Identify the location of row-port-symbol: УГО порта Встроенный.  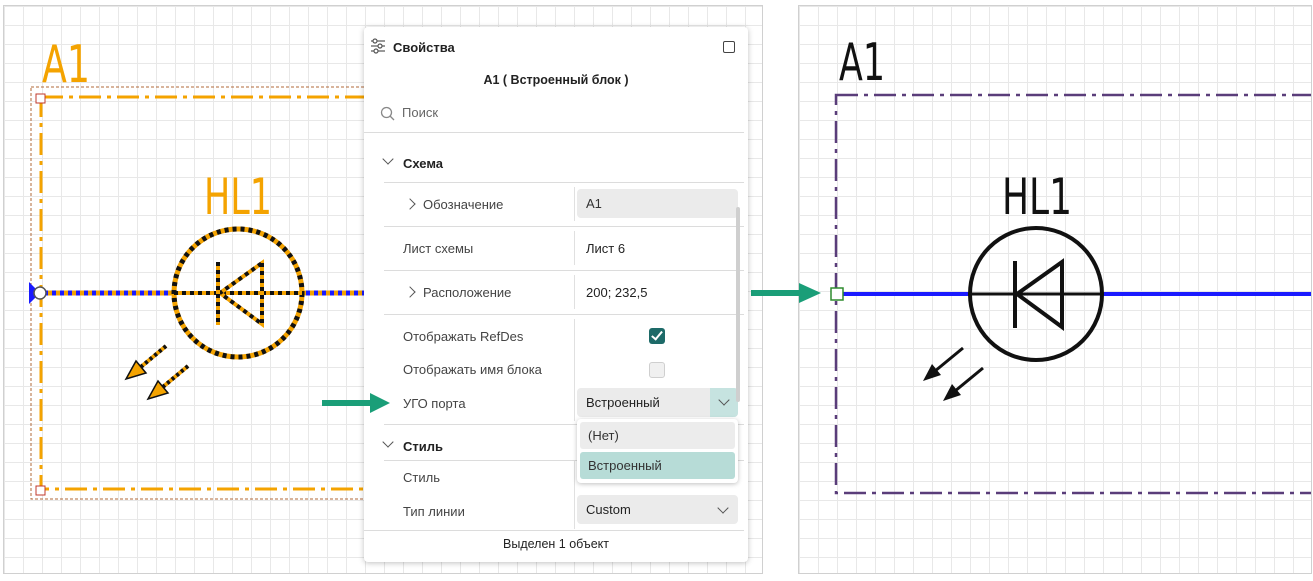
(554, 403).